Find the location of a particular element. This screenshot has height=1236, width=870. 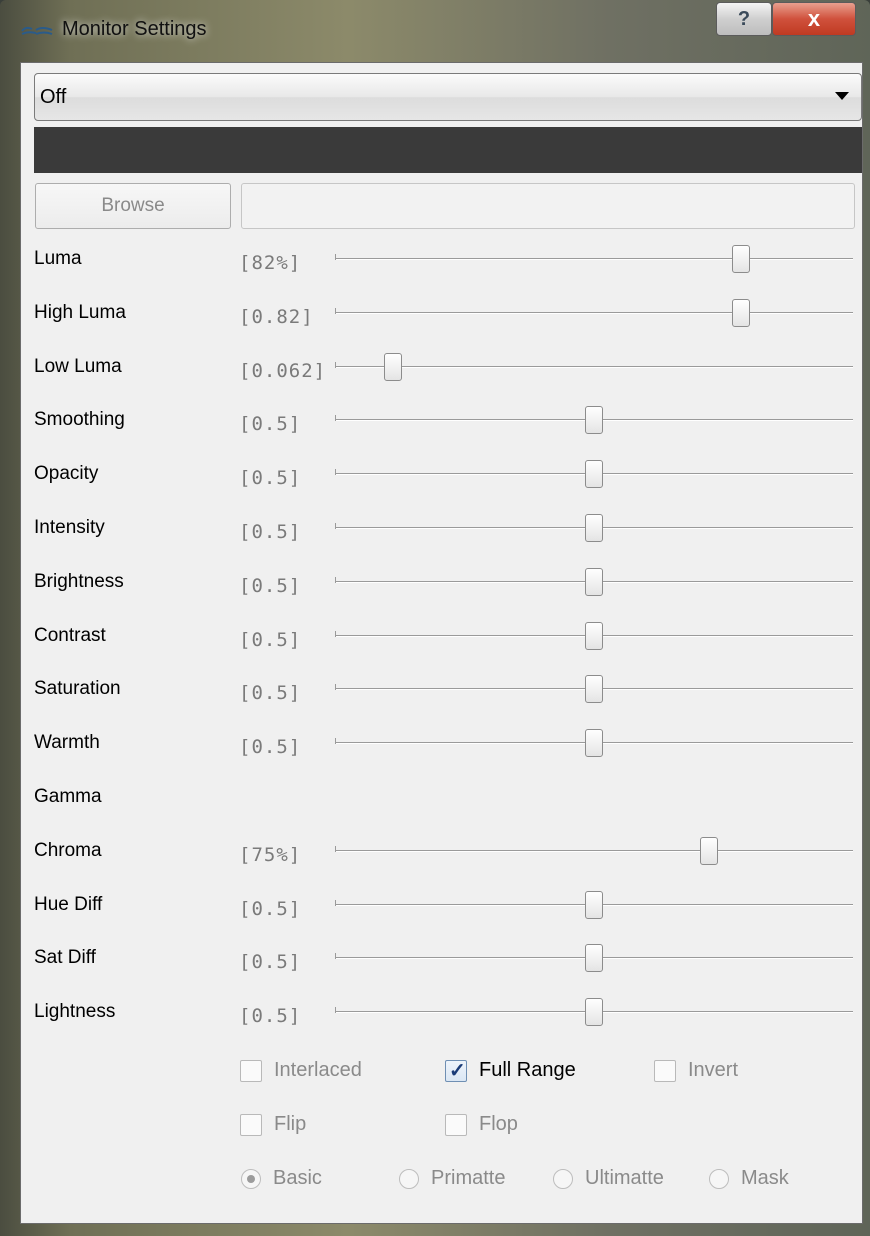

slider-label: Sat Diff is located at coordinates (65, 957).